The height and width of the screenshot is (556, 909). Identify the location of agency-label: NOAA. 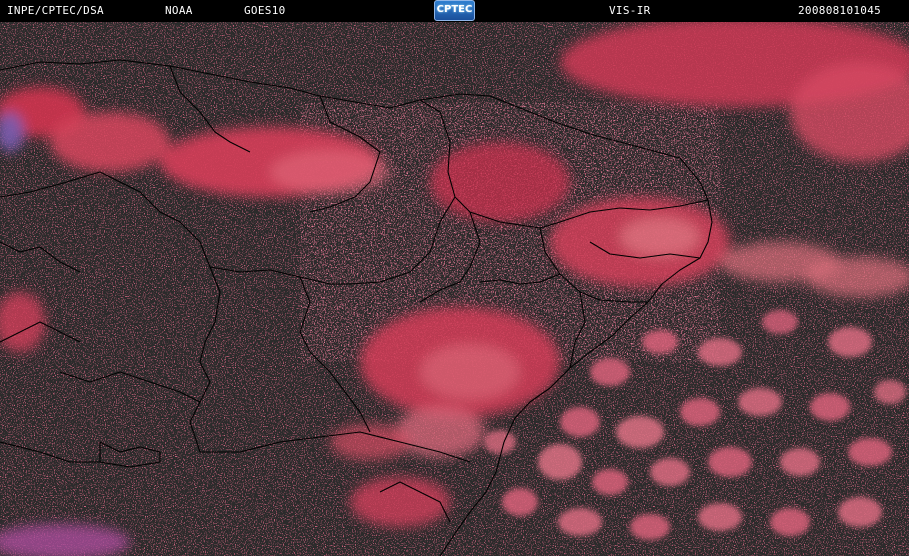
(179, 10).